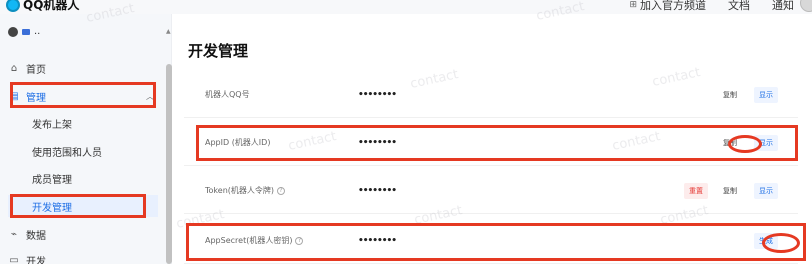 The width and height of the screenshot is (812, 264). I want to click on bot-avatar, so click(13, 31).